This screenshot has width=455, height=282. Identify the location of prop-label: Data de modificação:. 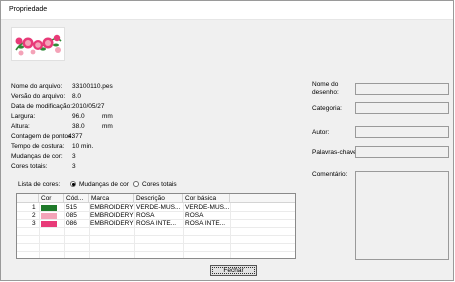
(42, 106).